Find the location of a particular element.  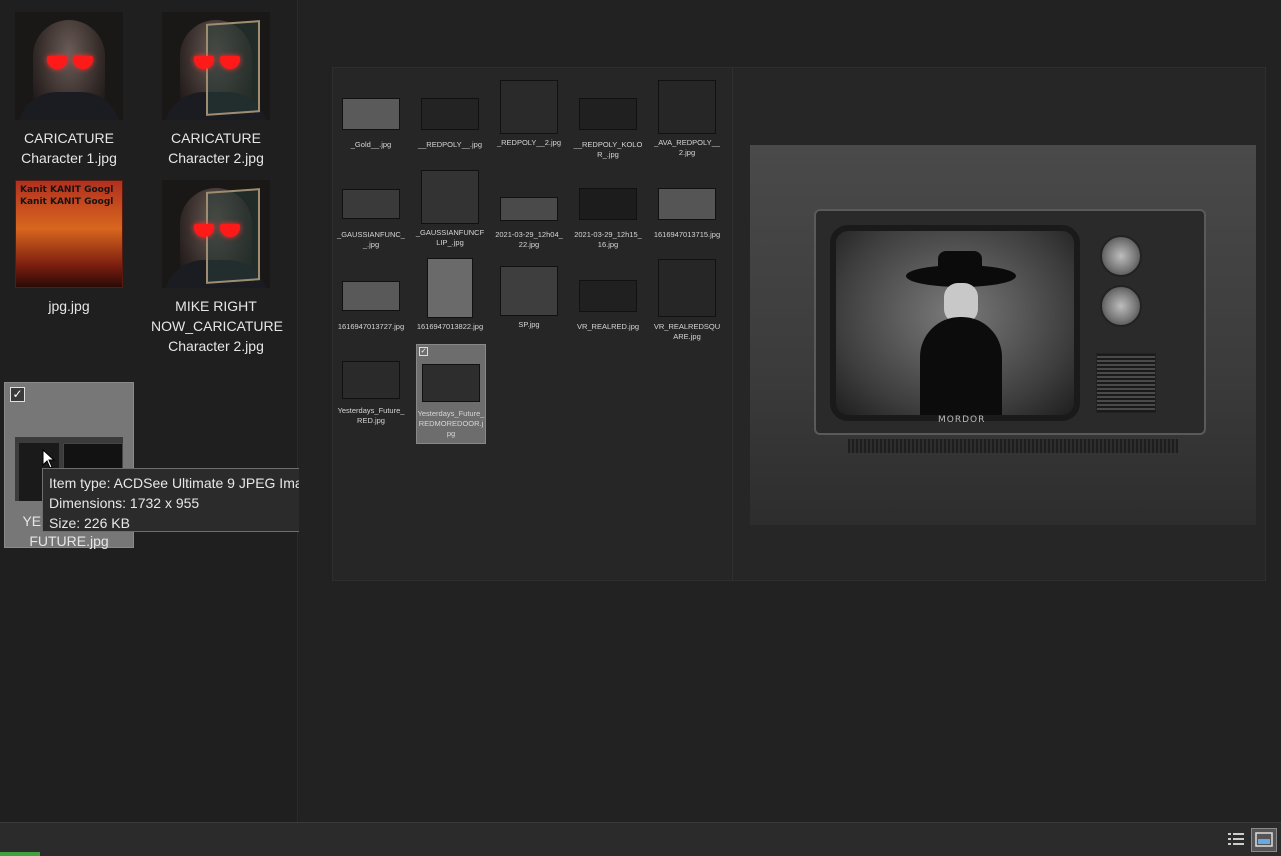

image-thumbnail: VR_REALRED.jpg is located at coordinates (608, 302).